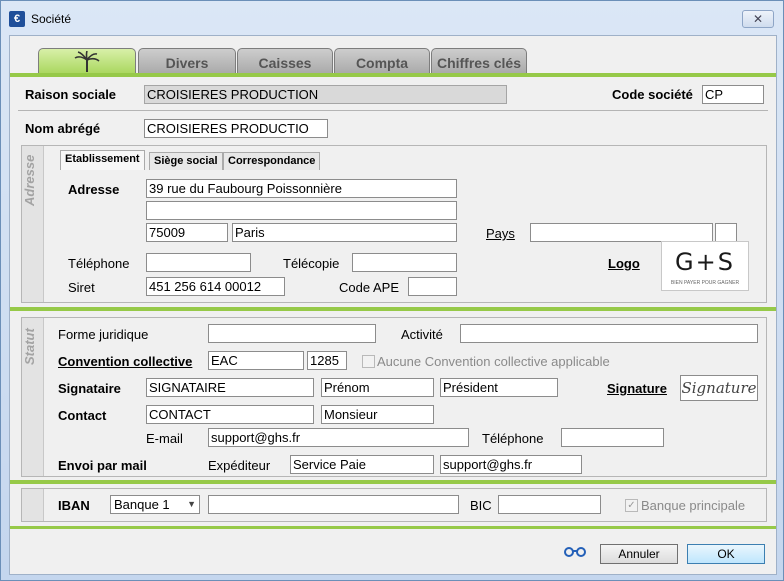 Image resolution: width=784 pixels, height=581 pixels. I want to click on pays-field, so click(621, 232).